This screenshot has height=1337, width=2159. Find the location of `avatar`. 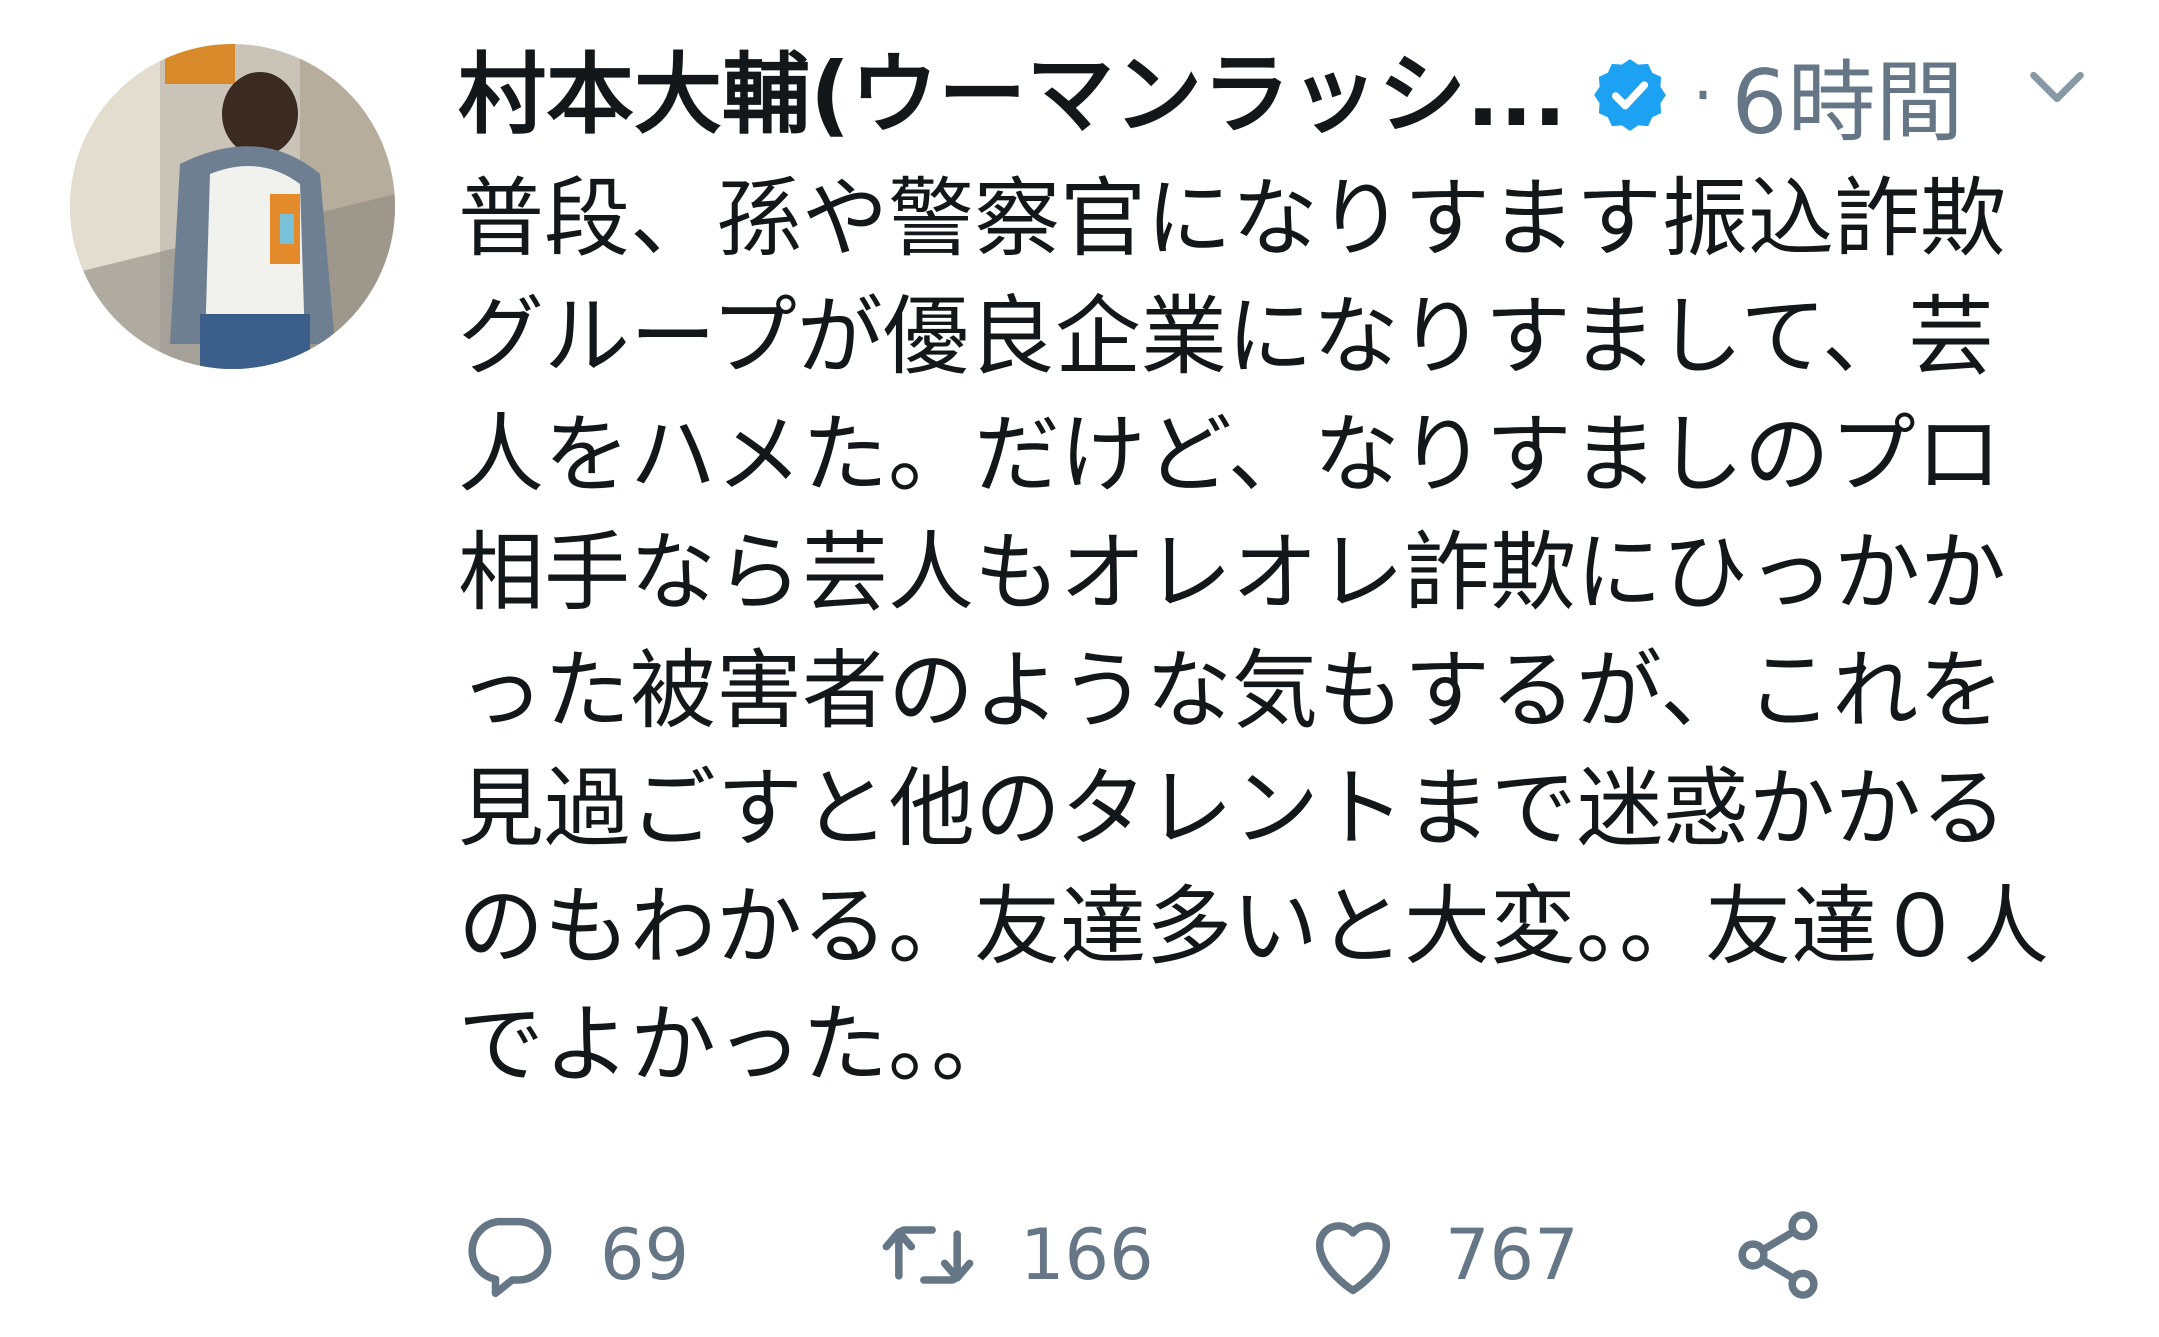

avatar is located at coordinates (232, 206).